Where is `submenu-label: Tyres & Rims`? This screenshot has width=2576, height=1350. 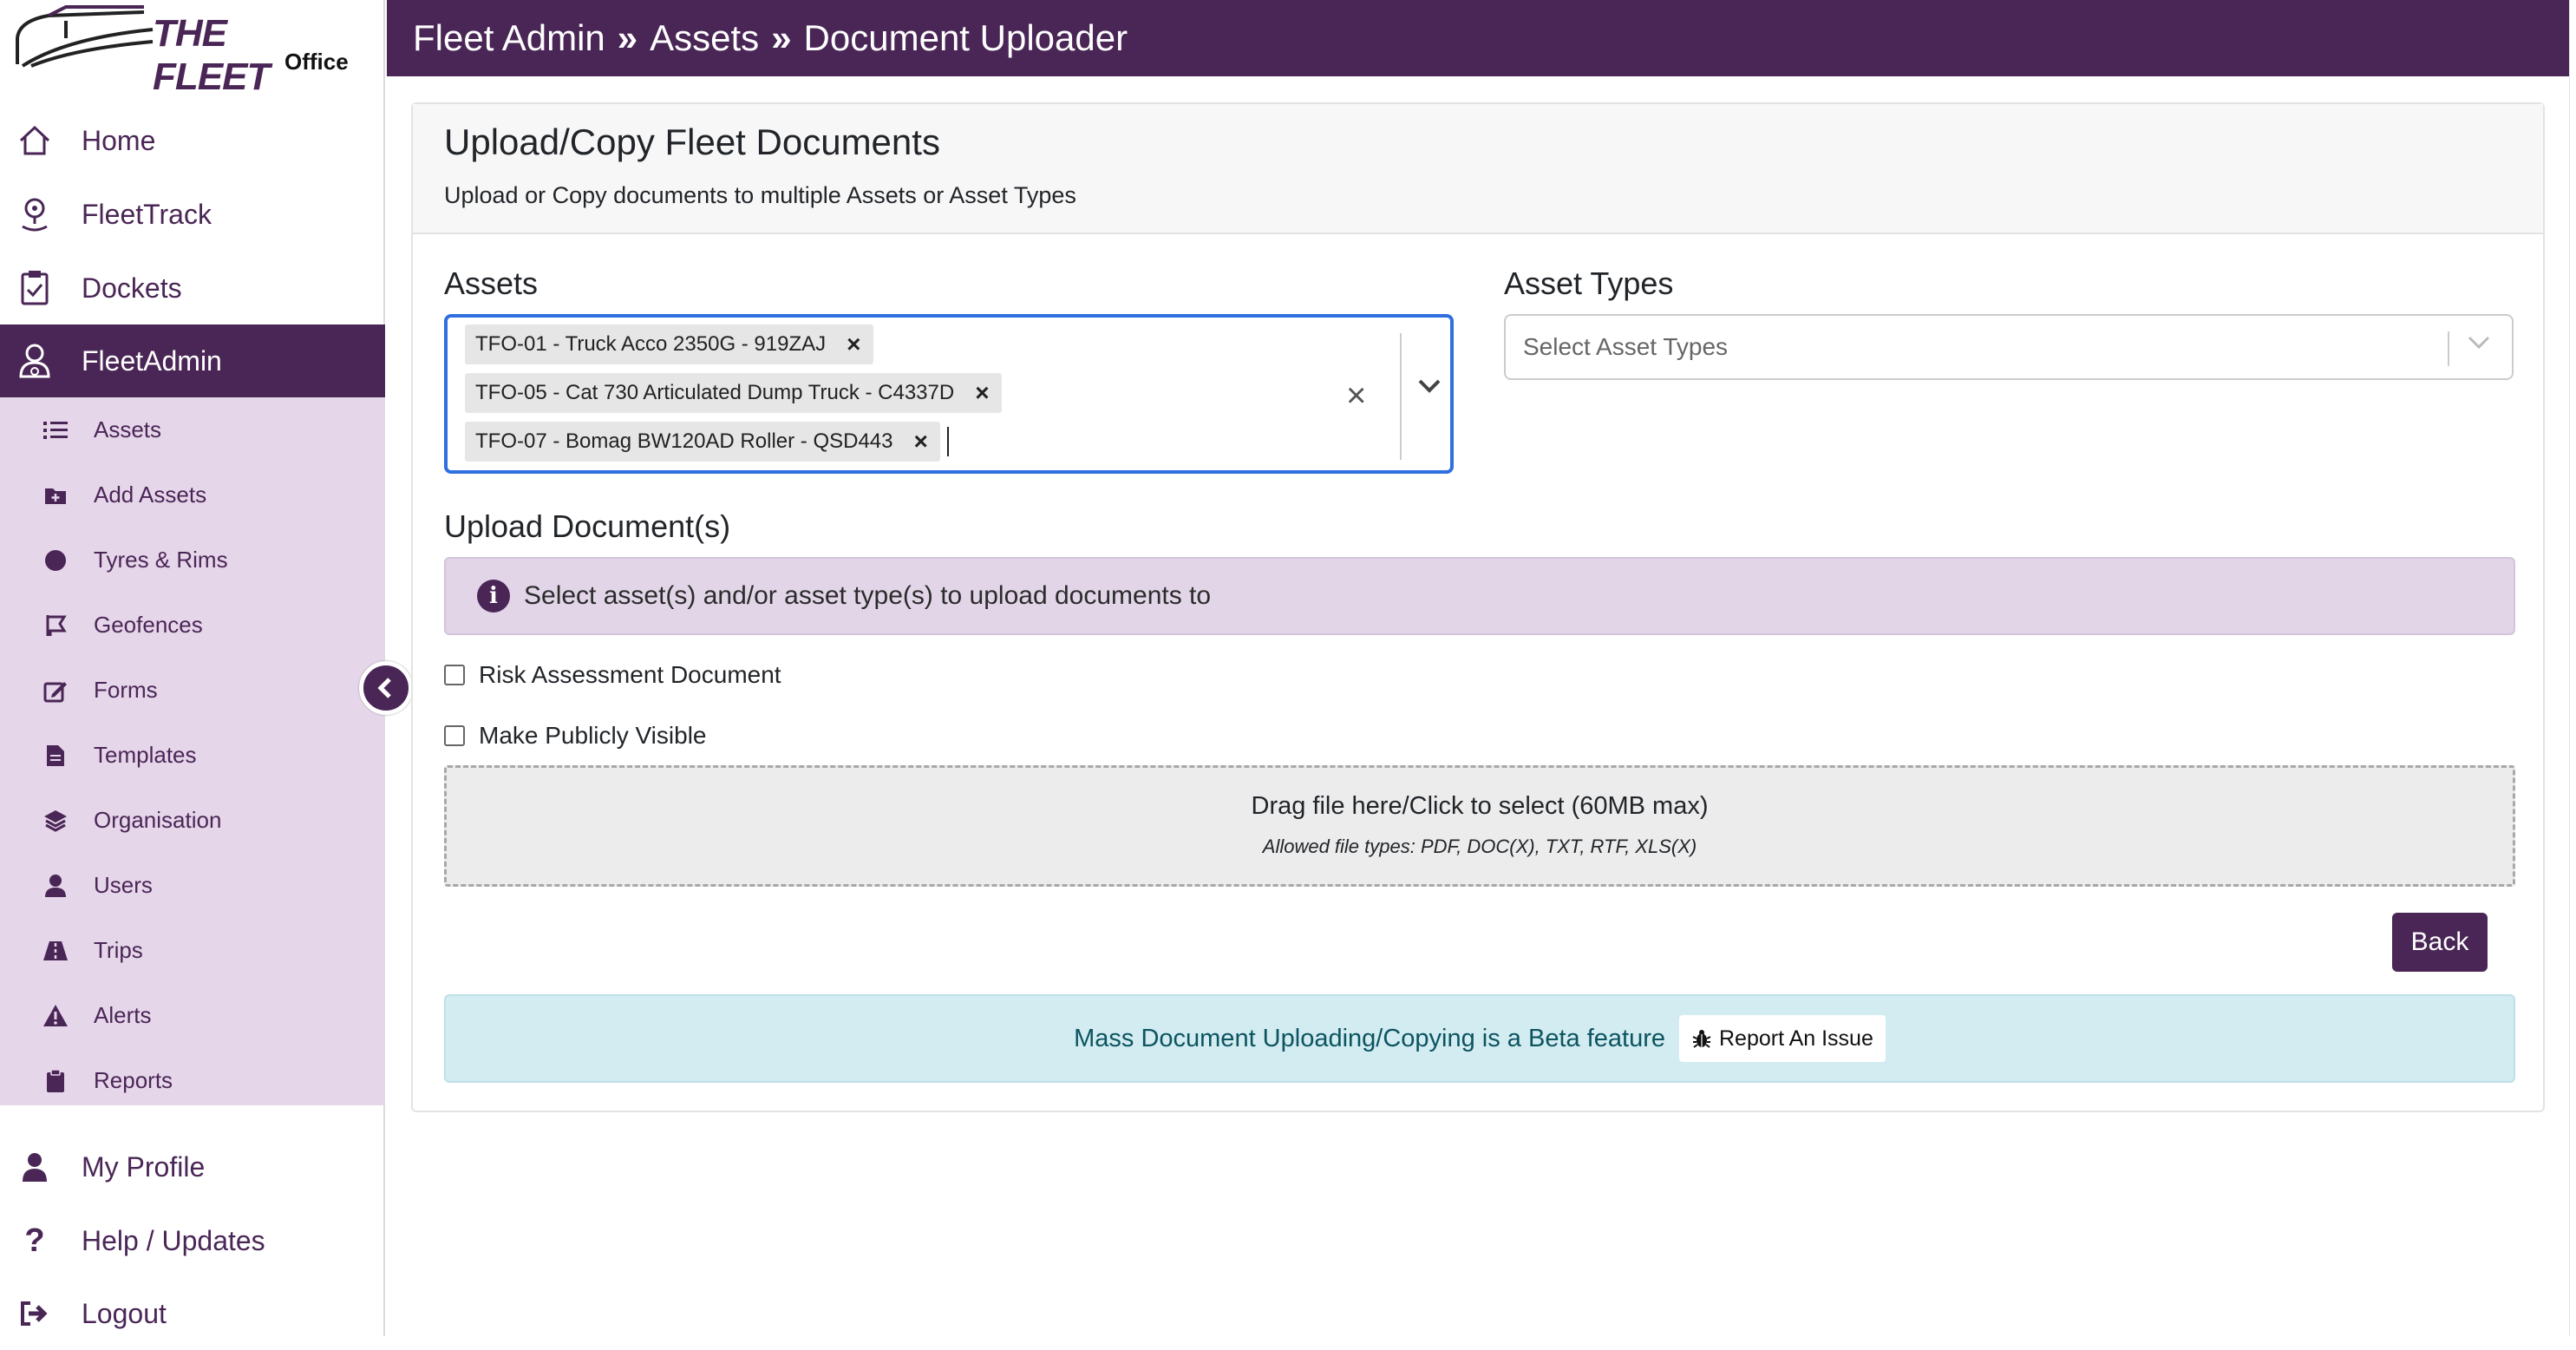
submenu-label: Tyres & Rims is located at coordinates (161, 560).